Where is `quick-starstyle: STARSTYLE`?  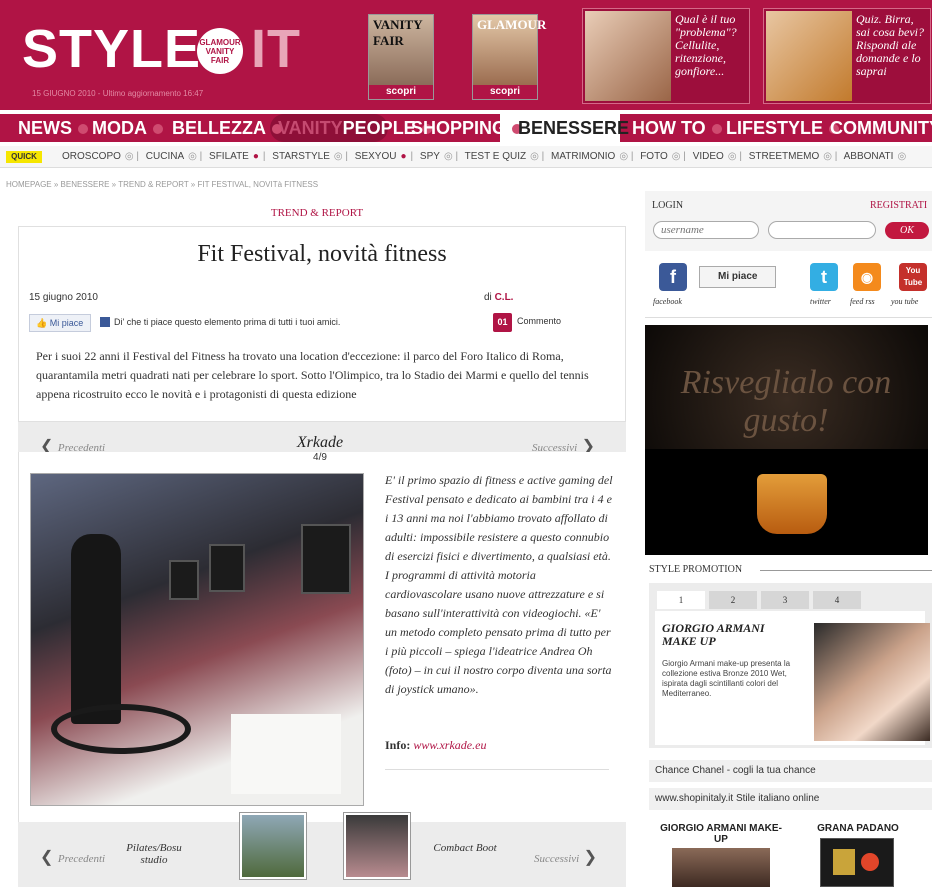 quick-starstyle: STARSTYLE is located at coordinates (301, 156).